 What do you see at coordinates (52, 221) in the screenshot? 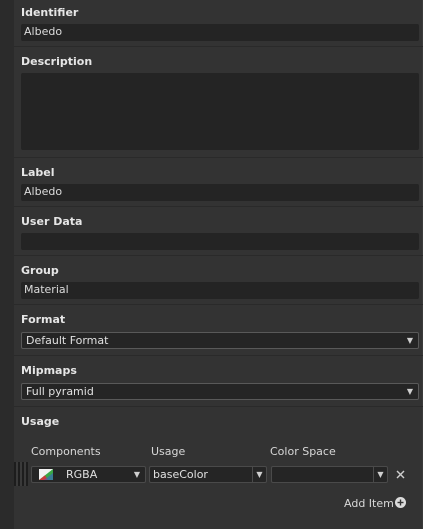
I see `user-data-label: User Data` at bounding box center [52, 221].